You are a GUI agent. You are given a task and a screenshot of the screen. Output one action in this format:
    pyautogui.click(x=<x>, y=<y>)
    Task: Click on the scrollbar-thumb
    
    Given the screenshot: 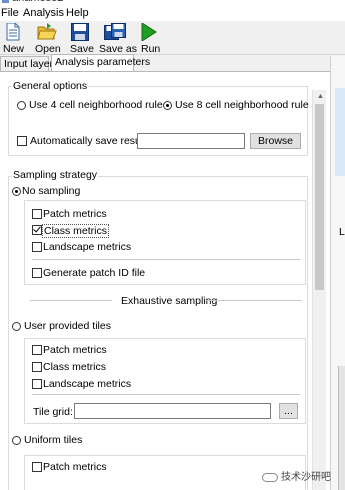 What is the action you would take?
    pyautogui.click(x=319, y=197)
    